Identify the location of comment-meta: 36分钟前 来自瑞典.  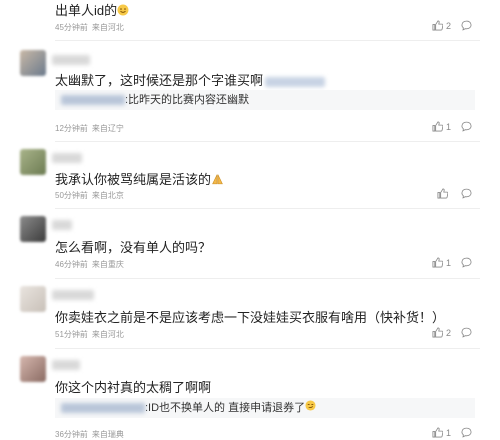
(91, 434).